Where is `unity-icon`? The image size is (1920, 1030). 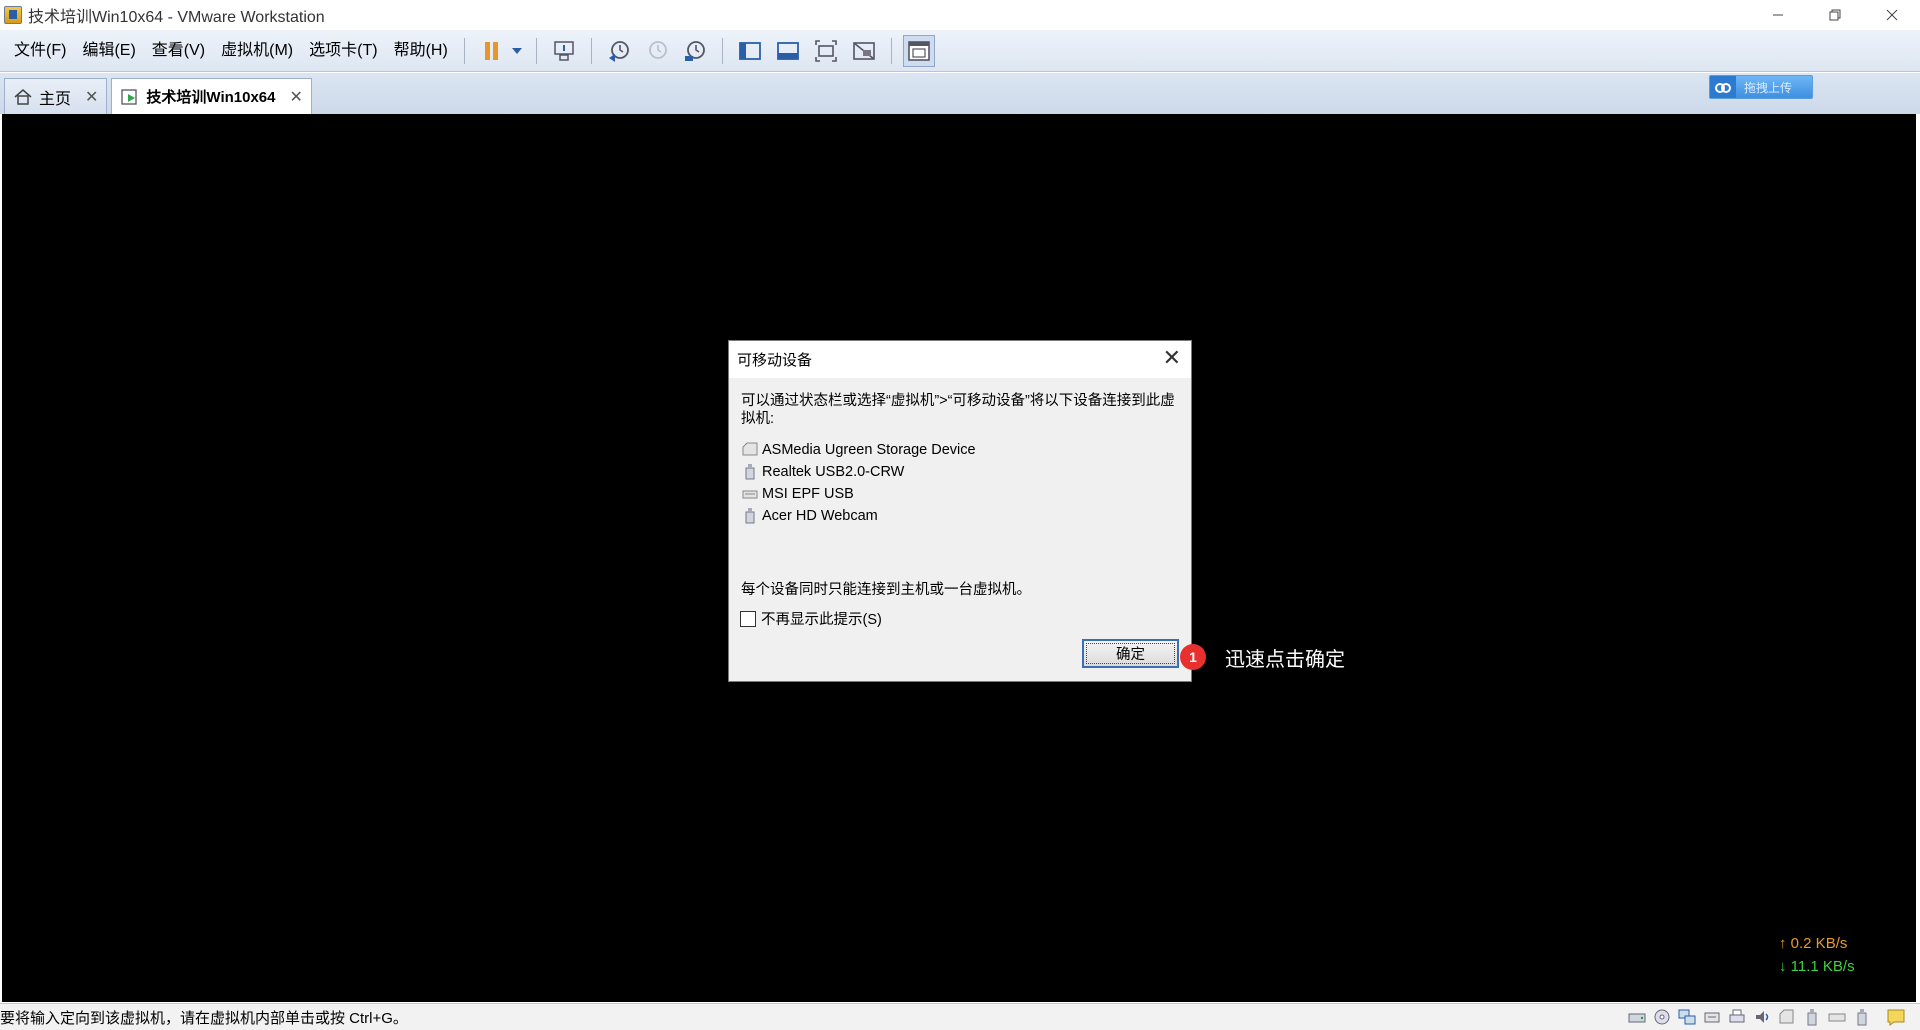 unity-icon is located at coordinates (863, 50).